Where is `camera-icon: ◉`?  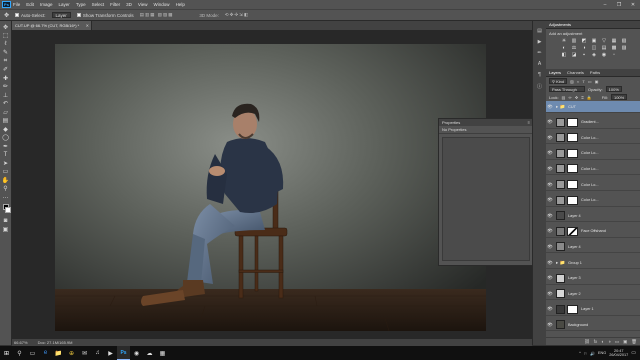
camera-icon: ◉ is located at coordinates (136, 353).